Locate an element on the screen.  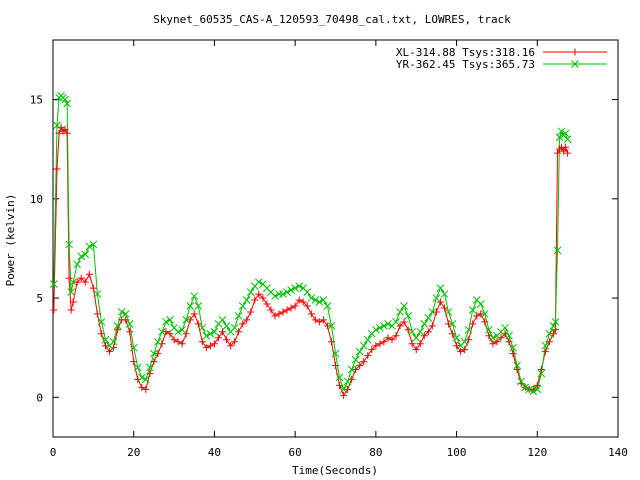
y-axis-label: Power (kelvin) is located at coordinates (10, 240).